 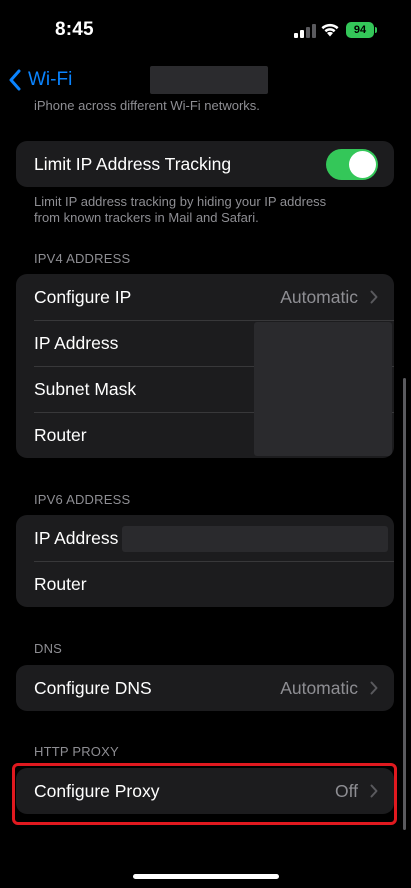 I want to click on dns-group: Configure DNS Automatic, so click(x=205, y=688).